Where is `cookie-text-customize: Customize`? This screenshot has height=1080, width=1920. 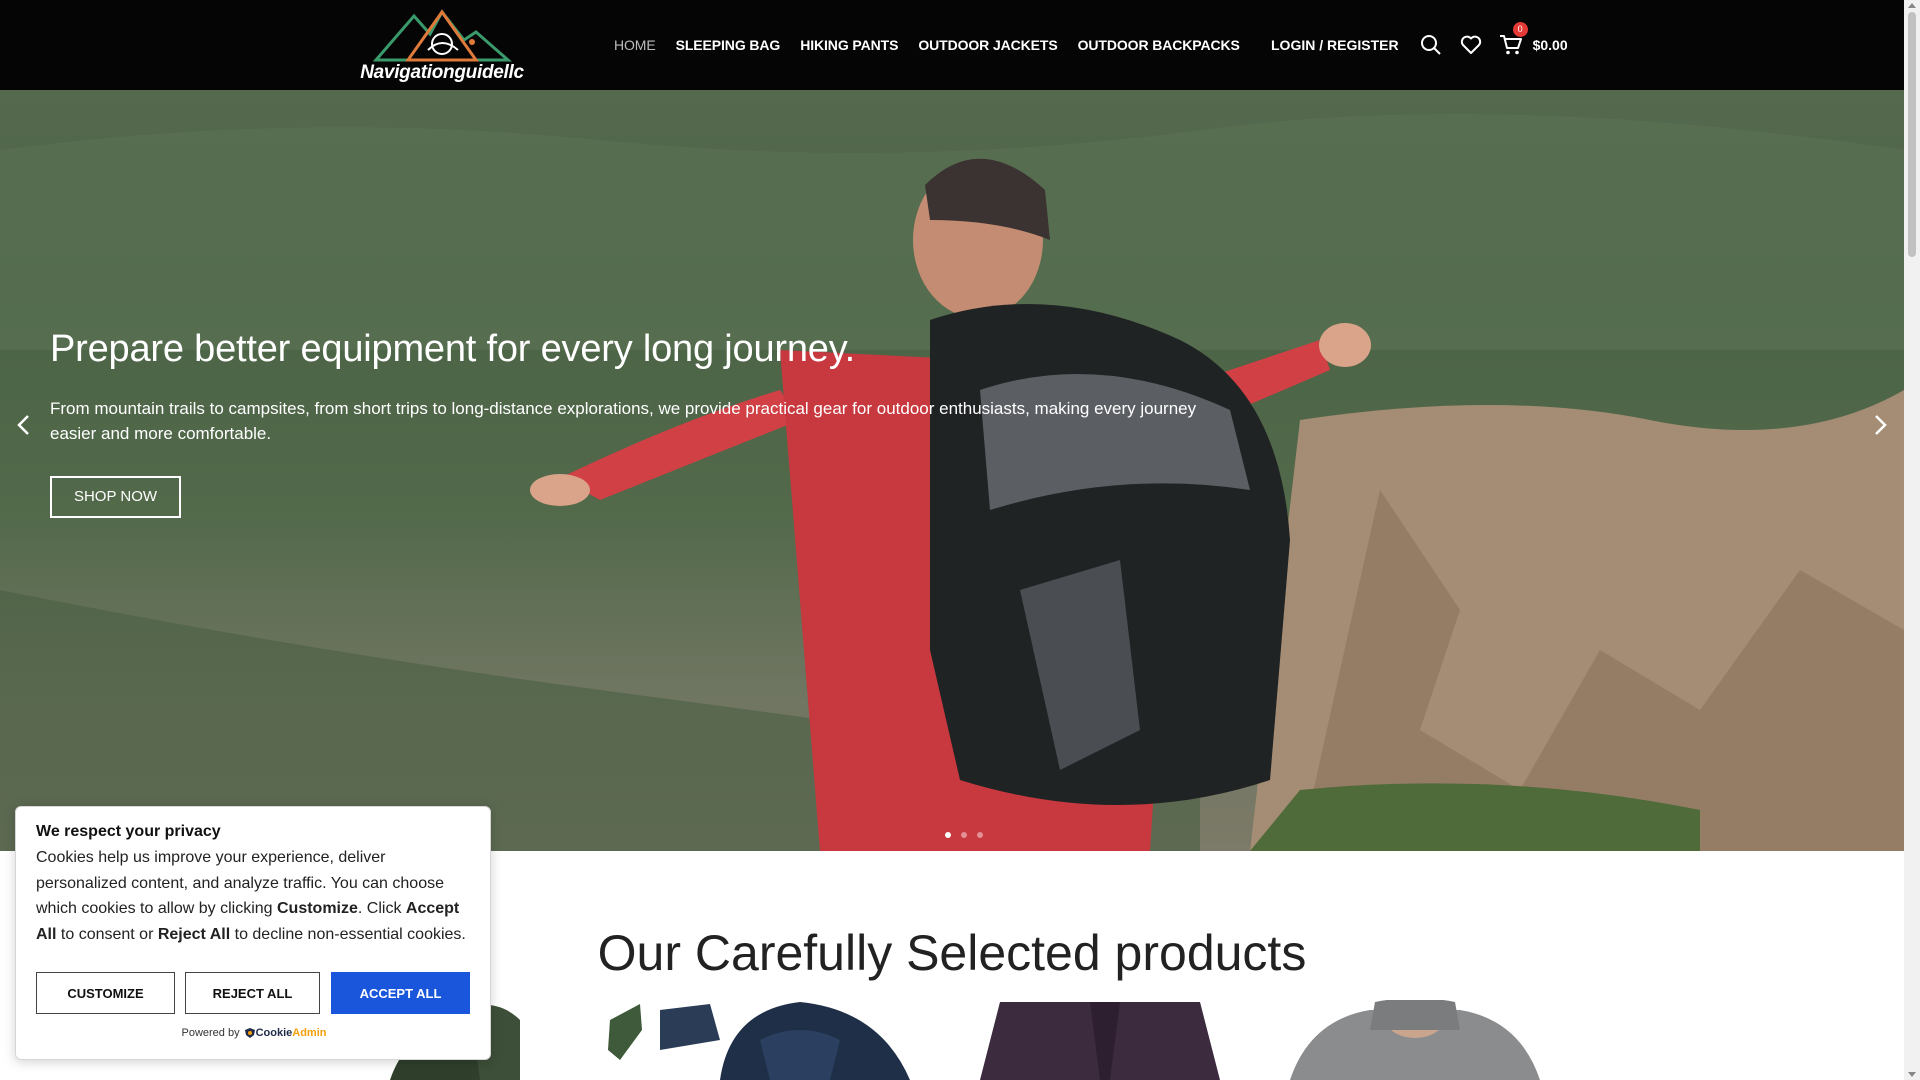
cookie-text-customize: Customize is located at coordinates (317, 908).